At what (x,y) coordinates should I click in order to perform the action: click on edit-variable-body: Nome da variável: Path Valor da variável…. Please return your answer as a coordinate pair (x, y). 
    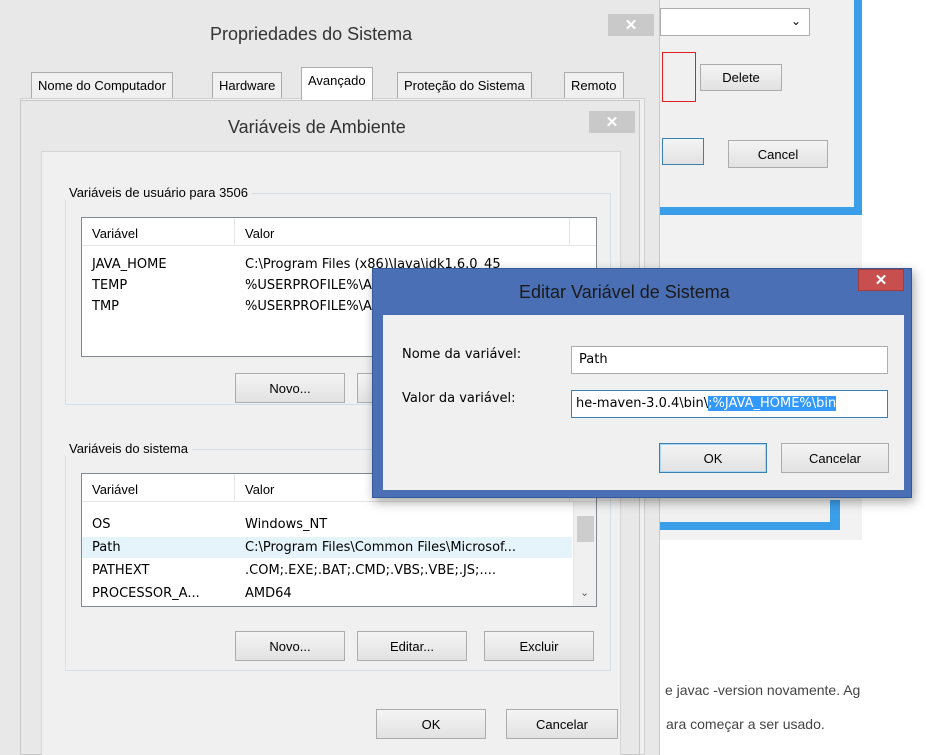
    Looking at the image, I should click on (643, 402).